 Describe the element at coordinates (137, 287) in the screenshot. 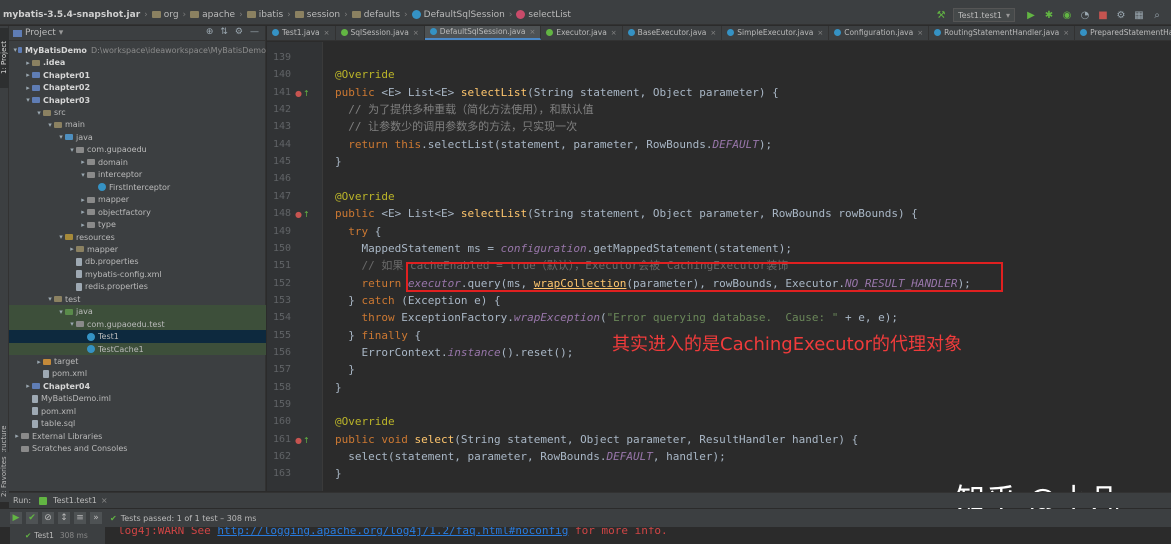

I see `tree-item: redis.properties` at that location.